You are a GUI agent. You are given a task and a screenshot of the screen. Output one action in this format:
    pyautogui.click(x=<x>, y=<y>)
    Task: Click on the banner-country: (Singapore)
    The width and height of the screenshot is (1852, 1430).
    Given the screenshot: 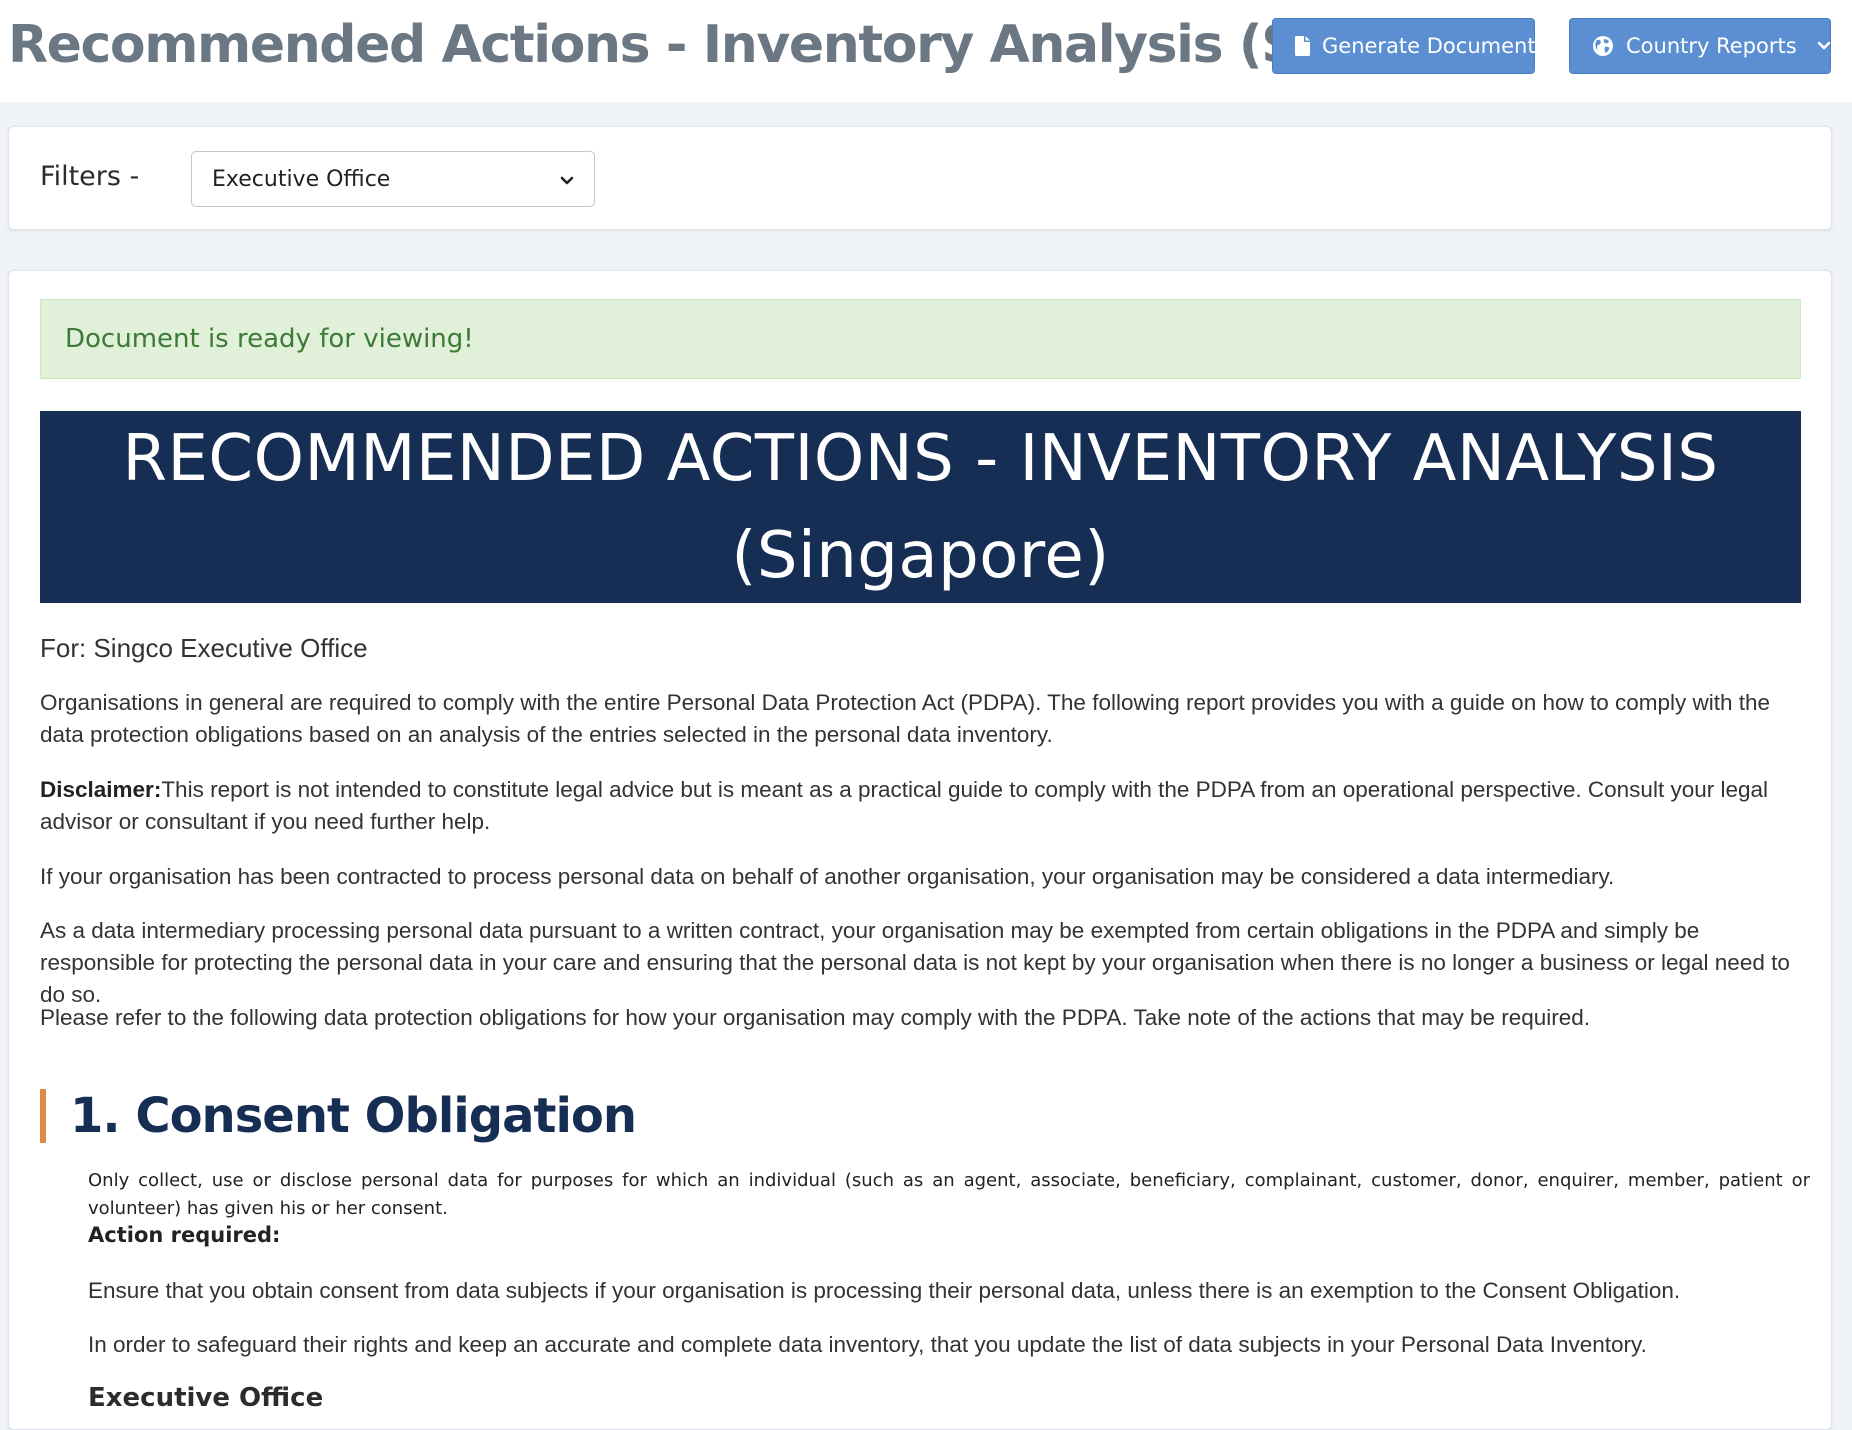 What is the action you would take?
    pyautogui.click(x=920, y=556)
    